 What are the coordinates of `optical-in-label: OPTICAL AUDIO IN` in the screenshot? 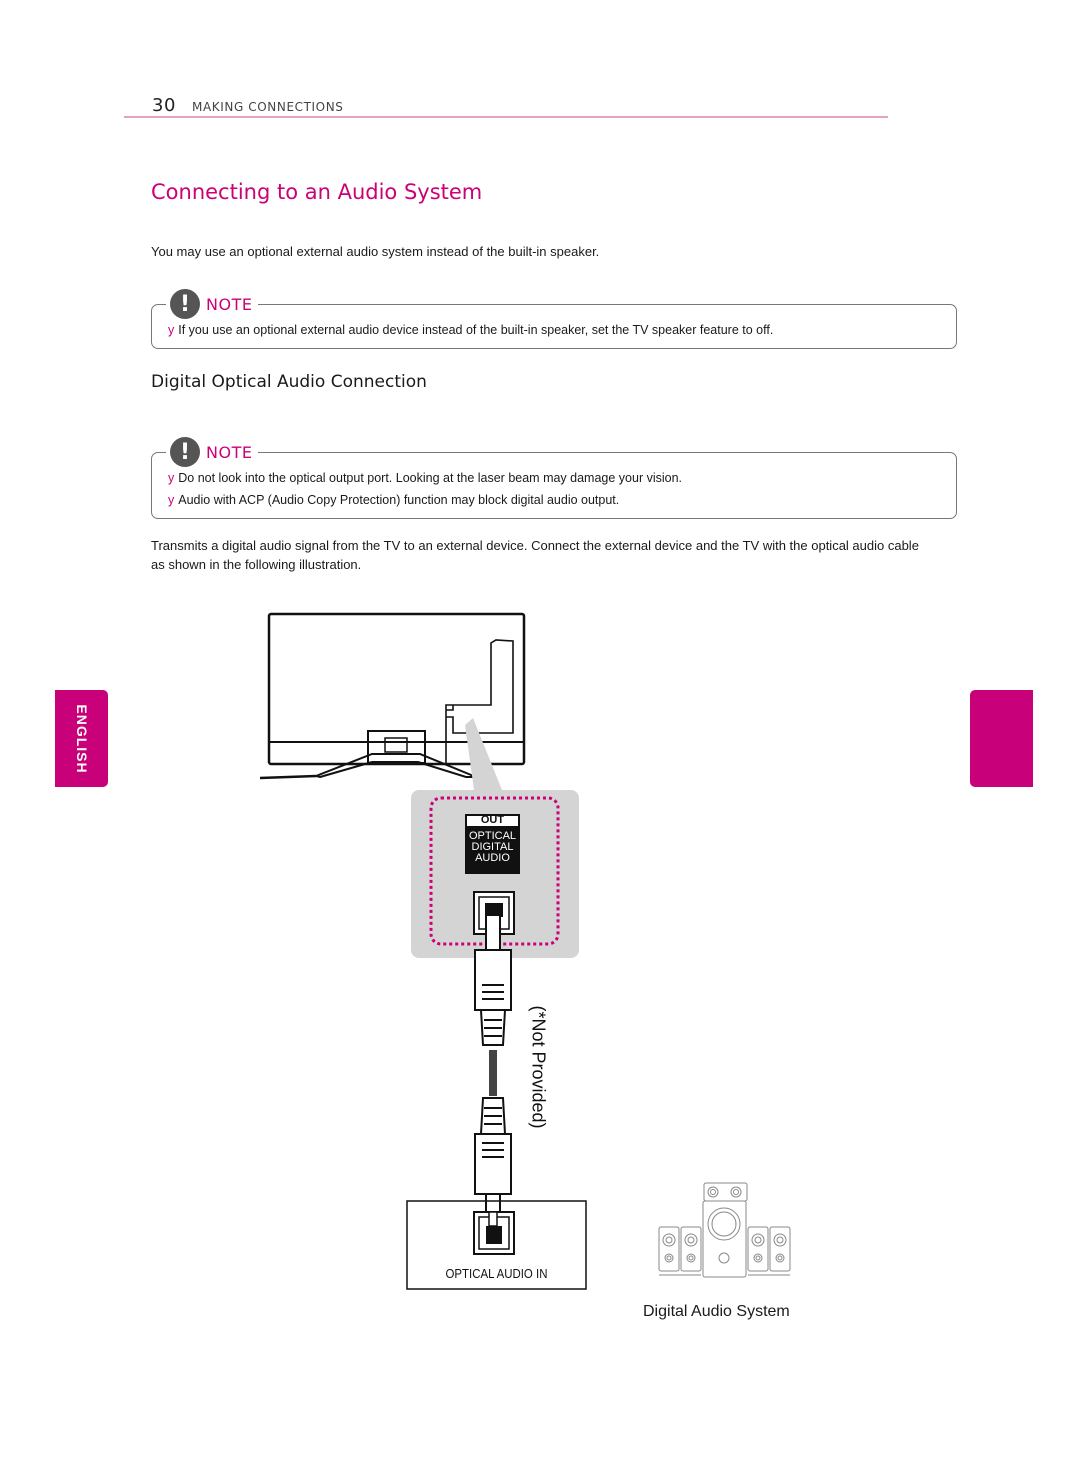 It's located at (496, 1273).